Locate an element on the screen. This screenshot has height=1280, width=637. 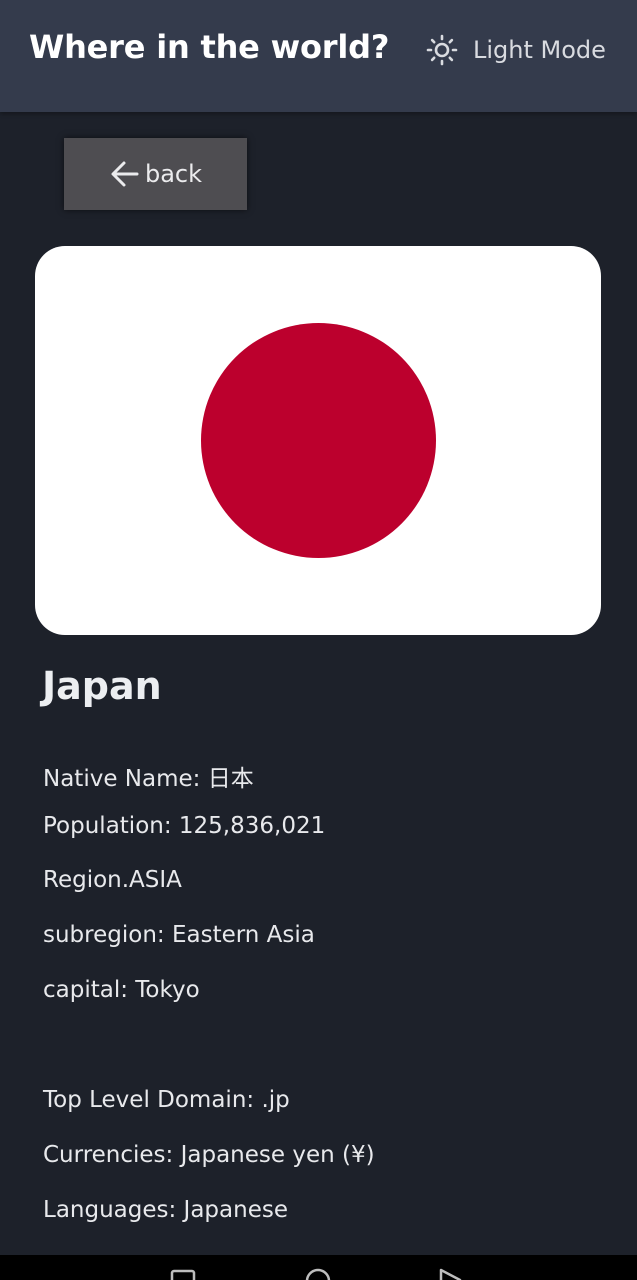
recents-icon is located at coordinates (183, 1273).